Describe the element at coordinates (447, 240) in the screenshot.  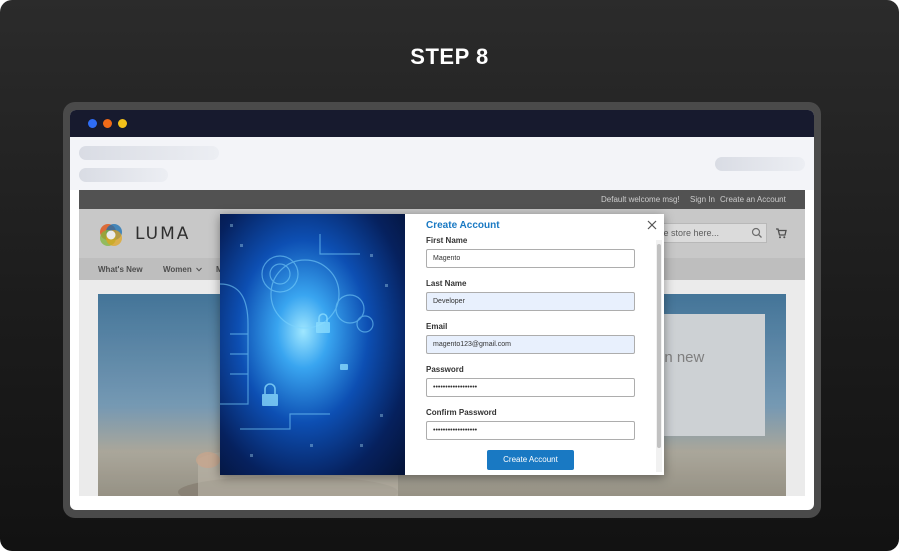
I see `first-name-label: First Name` at that location.